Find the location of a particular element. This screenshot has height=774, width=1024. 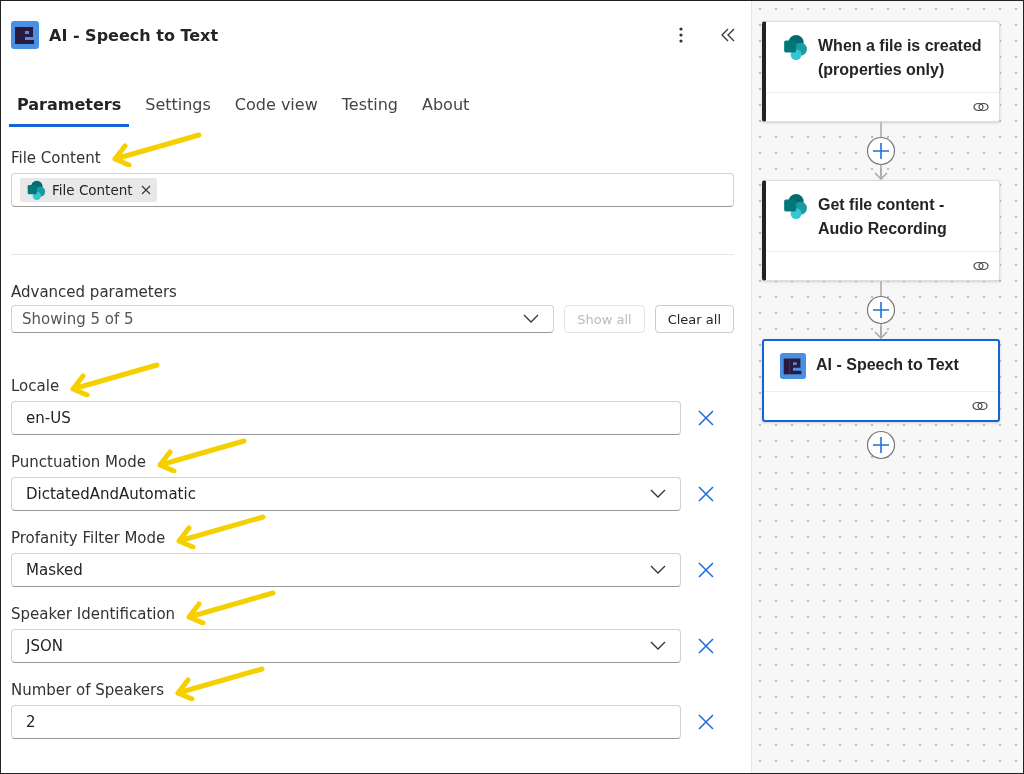

field-label: Punctuation Mode is located at coordinates (78, 463).